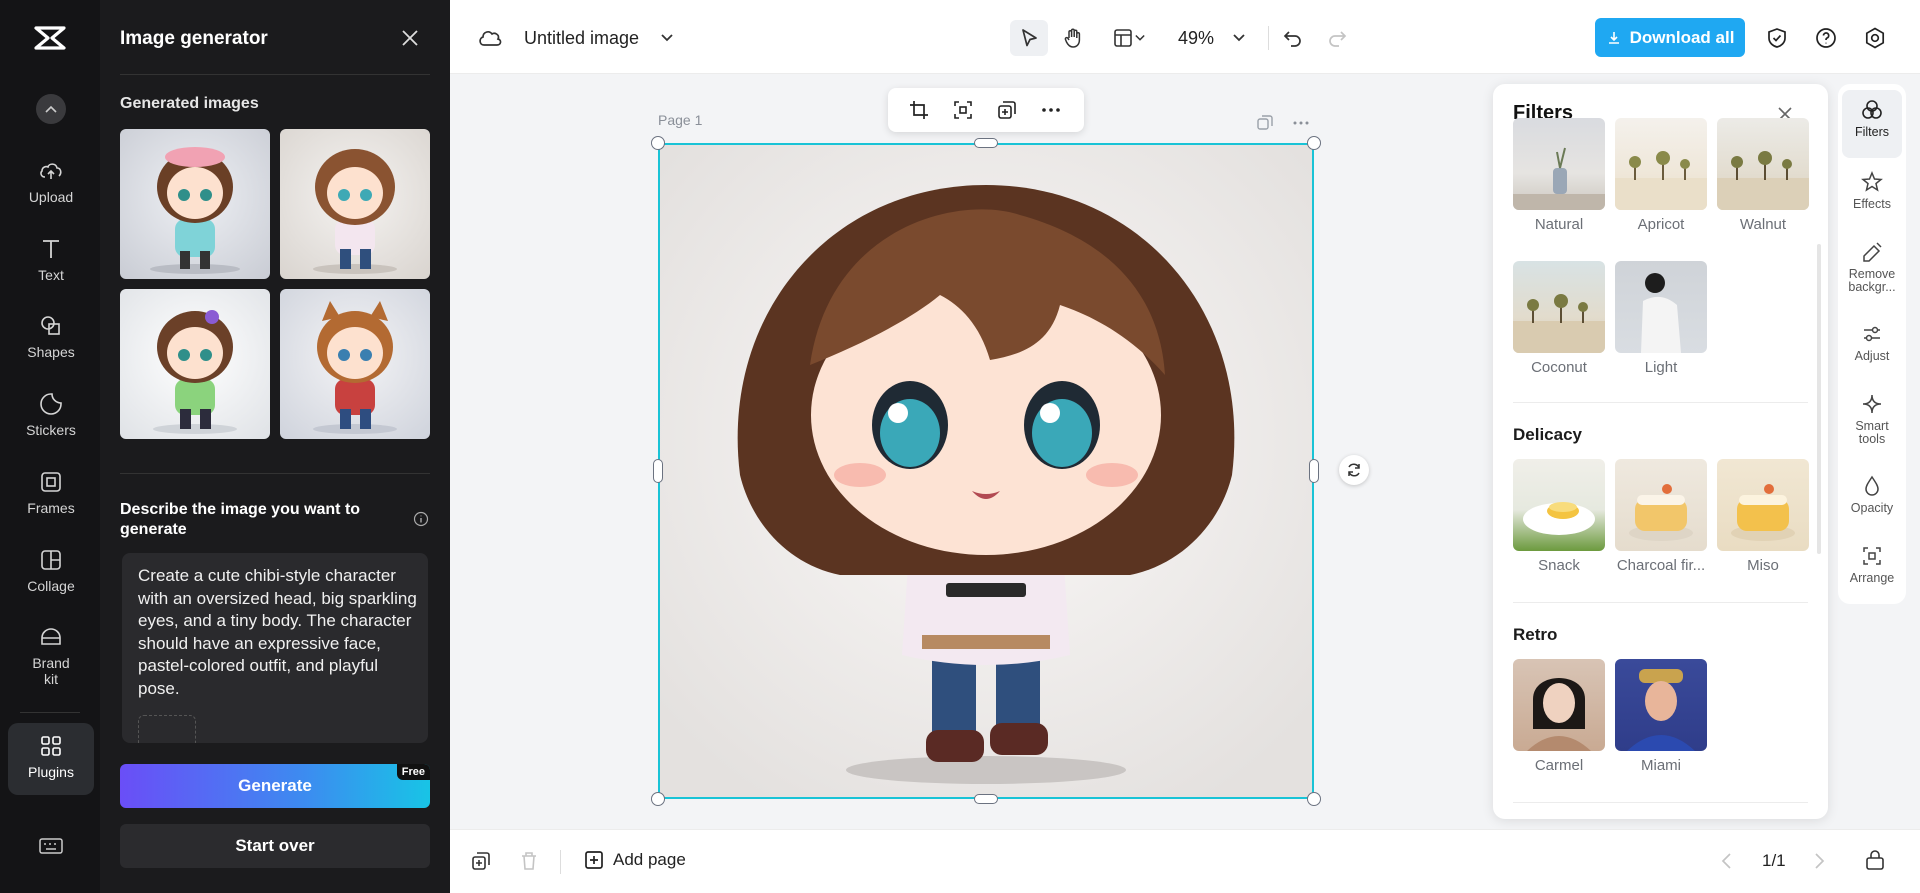 This screenshot has width=1920, height=893. What do you see at coordinates (1875, 38) in the screenshot?
I see `gear-icon` at bounding box center [1875, 38].